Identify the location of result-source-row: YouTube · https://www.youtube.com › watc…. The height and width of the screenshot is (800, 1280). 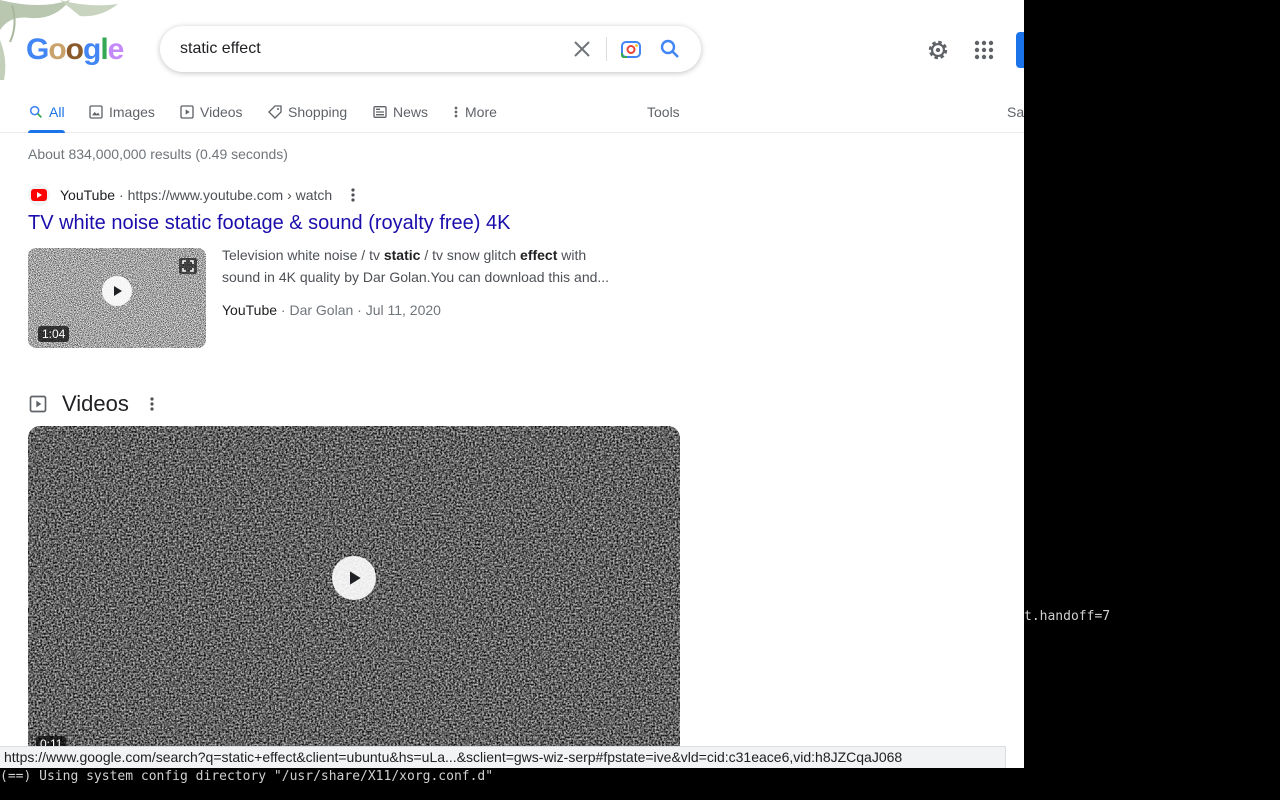
(195, 195).